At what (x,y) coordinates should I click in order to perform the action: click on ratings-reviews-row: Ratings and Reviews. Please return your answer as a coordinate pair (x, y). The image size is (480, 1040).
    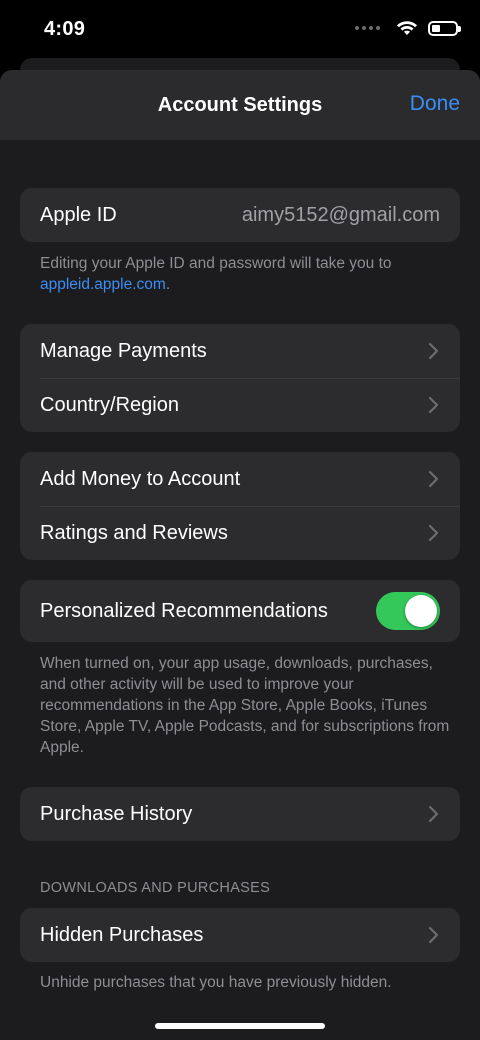
    Looking at the image, I should click on (240, 533).